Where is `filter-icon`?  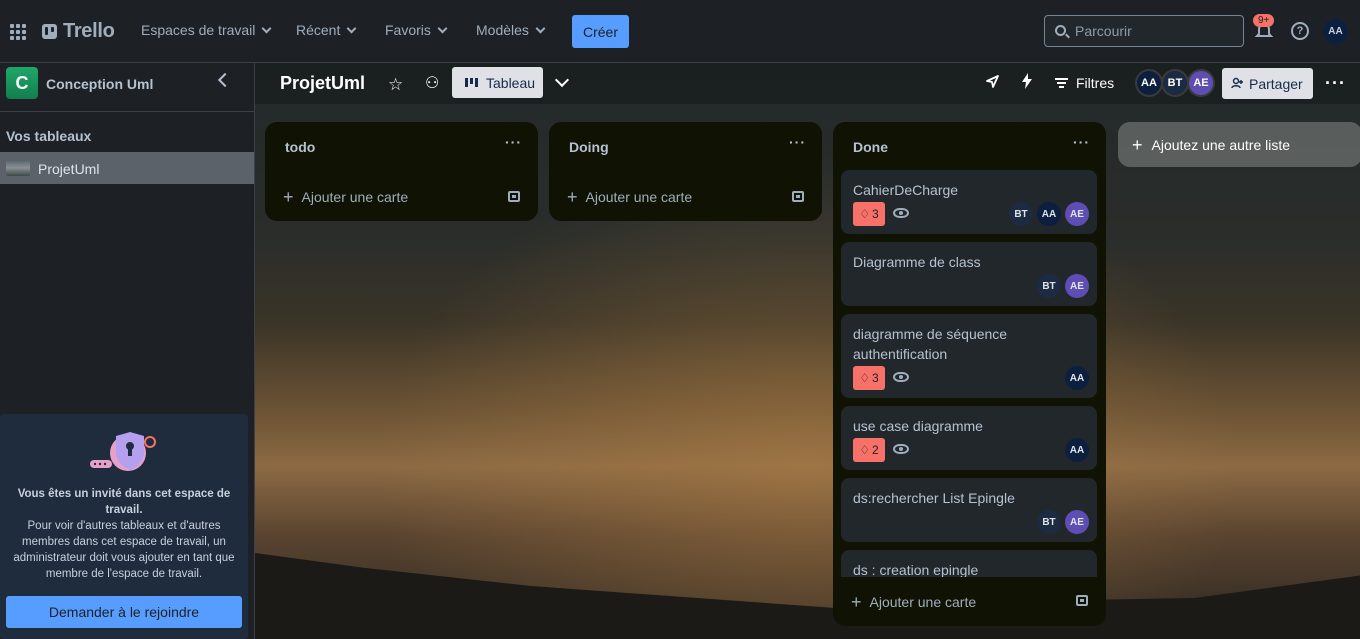
filter-icon is located at coordinates (1061, 83).